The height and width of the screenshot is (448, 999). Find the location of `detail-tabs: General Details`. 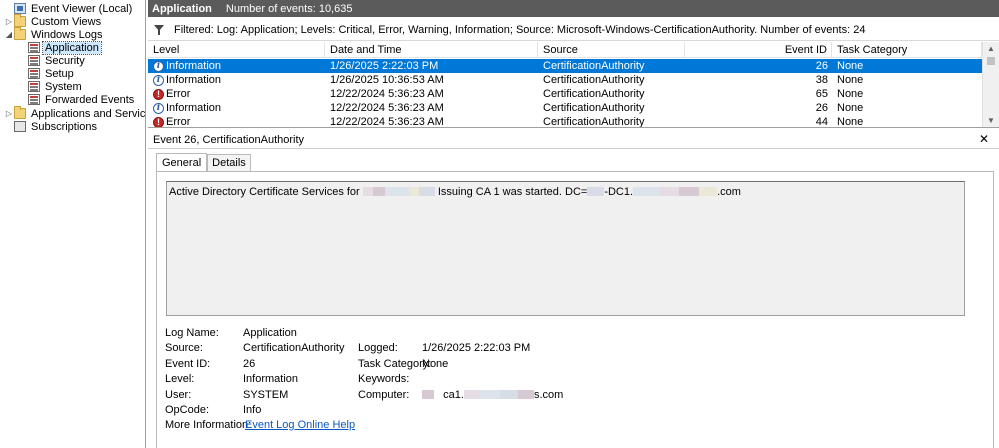

detail-tabs: General Details is located at coordinates (203, 162).